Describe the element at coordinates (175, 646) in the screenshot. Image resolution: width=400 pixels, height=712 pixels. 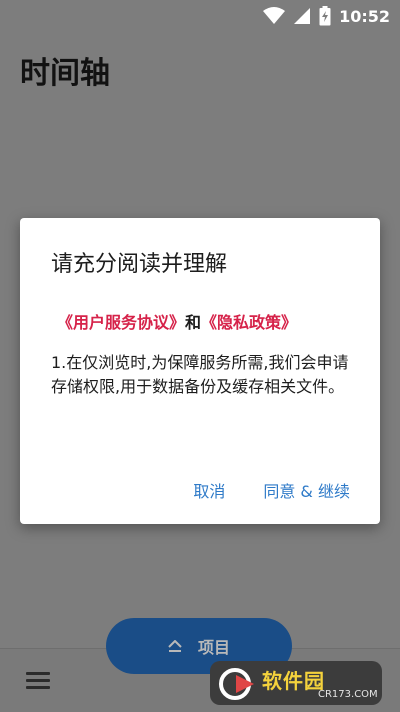
I see `chevron-up-icon` at that location.